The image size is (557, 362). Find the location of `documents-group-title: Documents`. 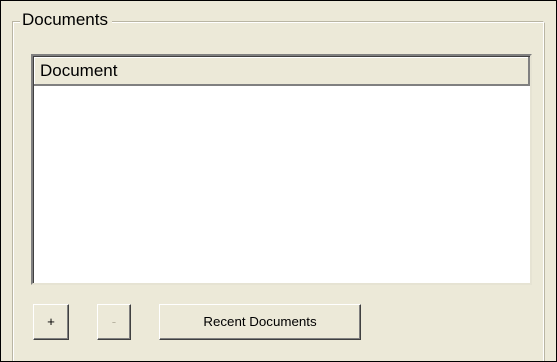

documents-group-title: Documents is located at coordinates (66, 20).